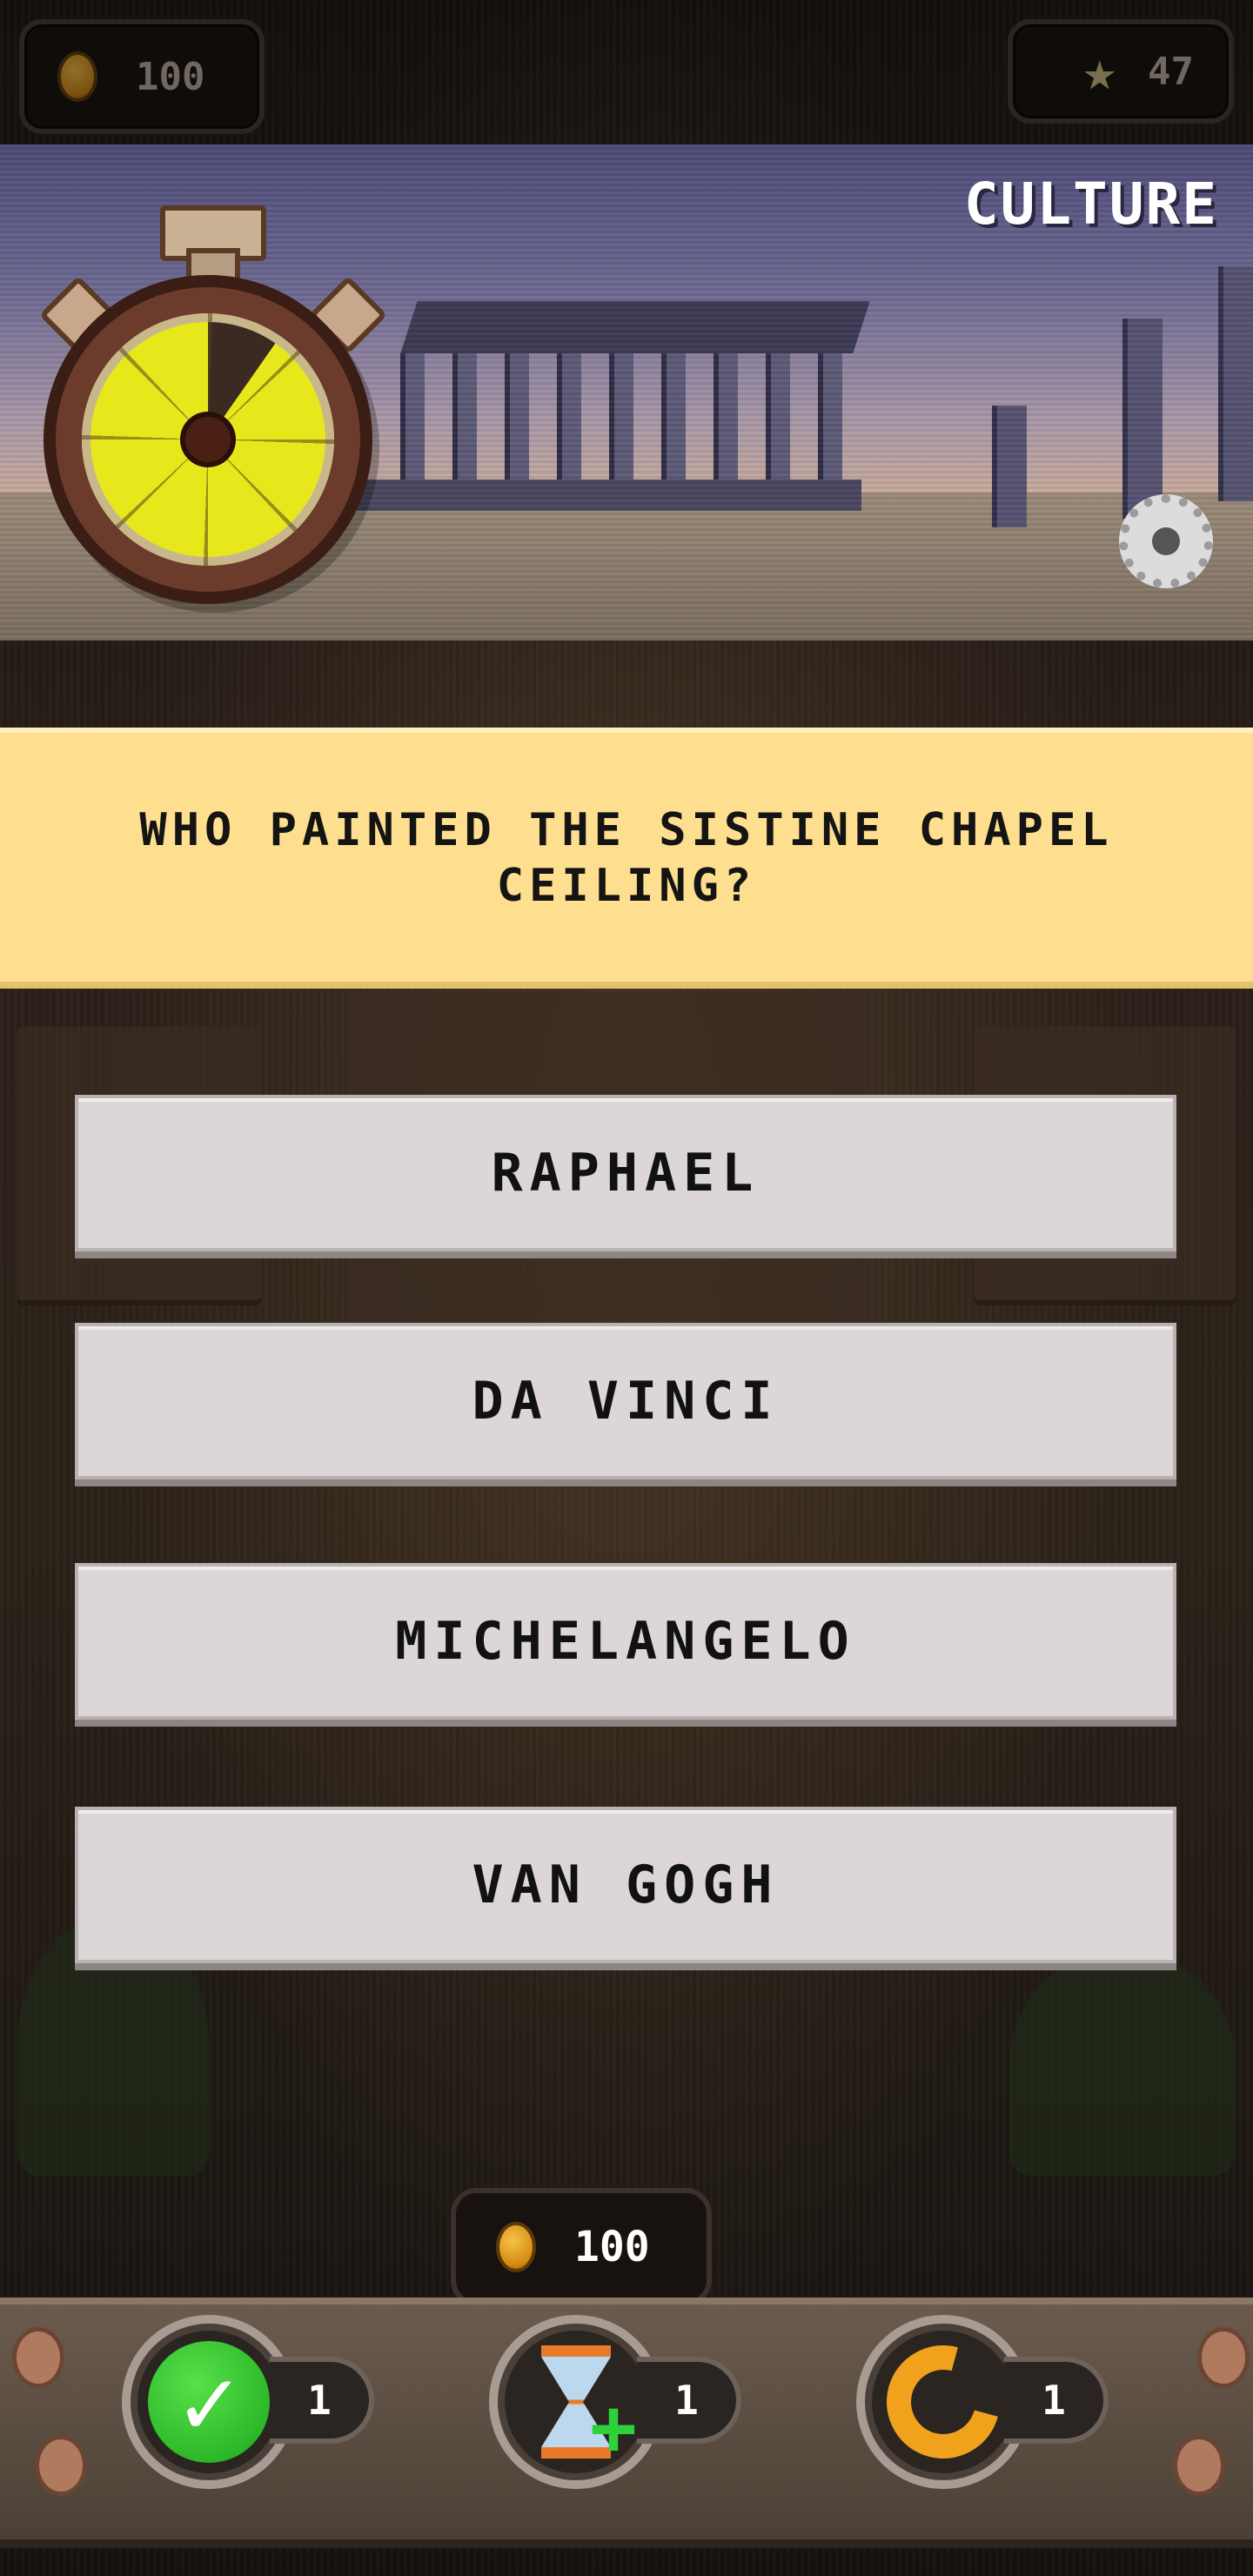 The width and height of the screenshot is (1253, 2576). I want to click on answer-label: RAPHAEL, so click(626, 1173).